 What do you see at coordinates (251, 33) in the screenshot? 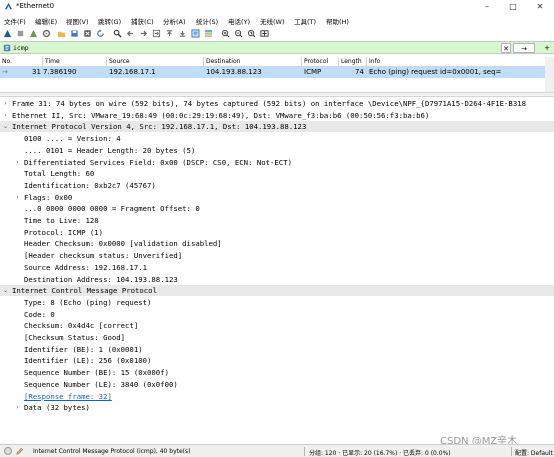
I see `zoom-normal-icon` at bounding box center [251, 33].